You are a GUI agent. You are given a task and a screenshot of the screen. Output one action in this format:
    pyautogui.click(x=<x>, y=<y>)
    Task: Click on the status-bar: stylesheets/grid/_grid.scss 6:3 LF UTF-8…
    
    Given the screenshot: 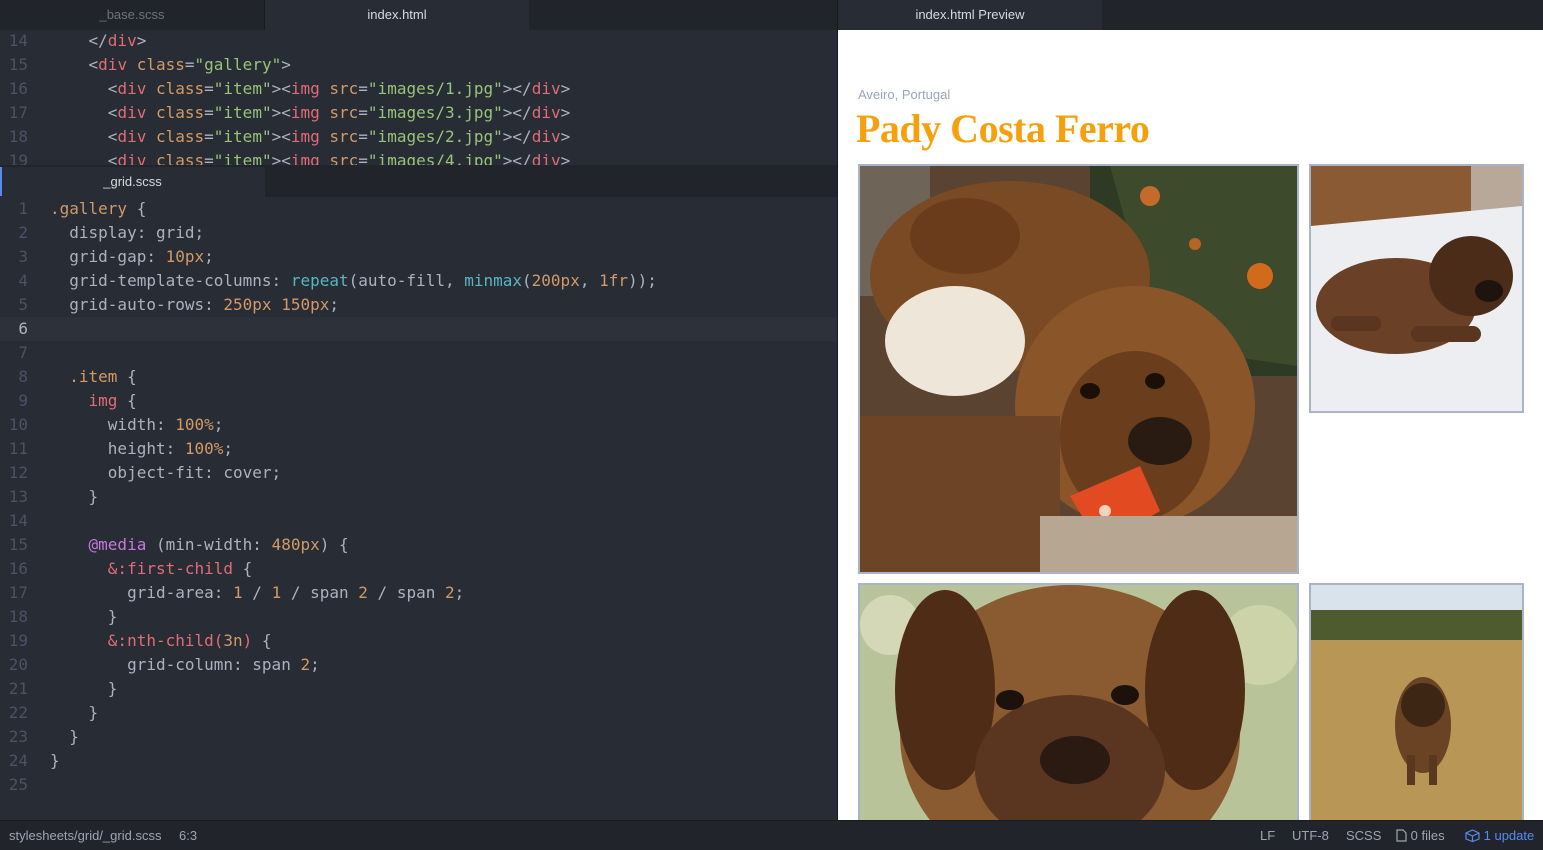 What is the action you would take?
    pyautogui.click(x=771, y=835)
    